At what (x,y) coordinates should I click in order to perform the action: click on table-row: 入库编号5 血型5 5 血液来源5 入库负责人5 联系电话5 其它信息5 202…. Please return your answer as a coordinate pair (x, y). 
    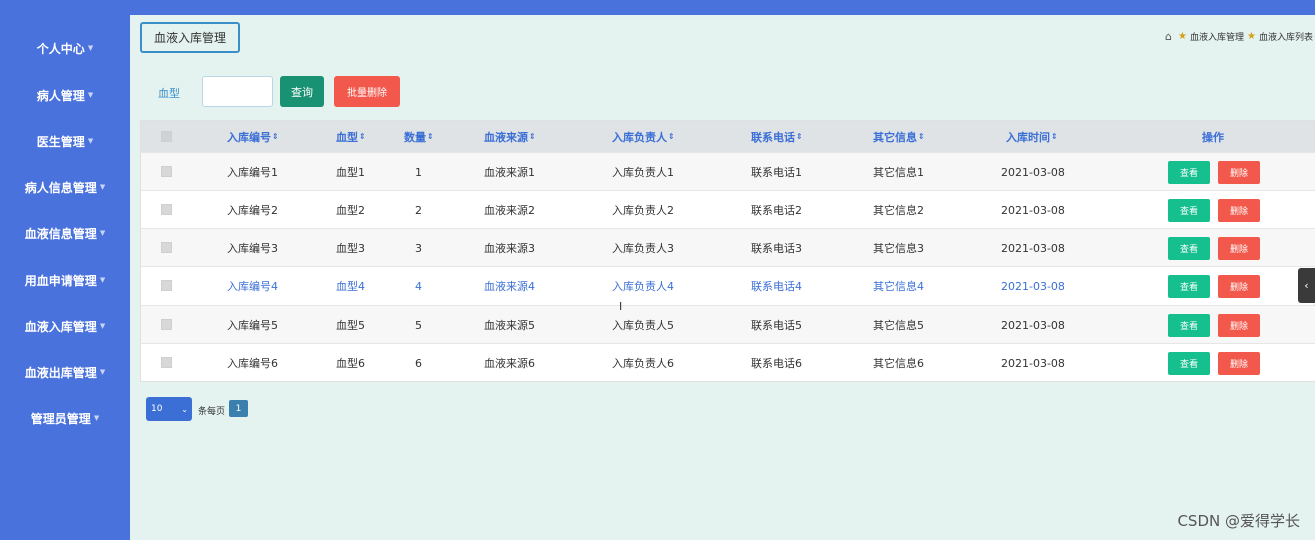
    Looking at the image, I should click on (728, 324).